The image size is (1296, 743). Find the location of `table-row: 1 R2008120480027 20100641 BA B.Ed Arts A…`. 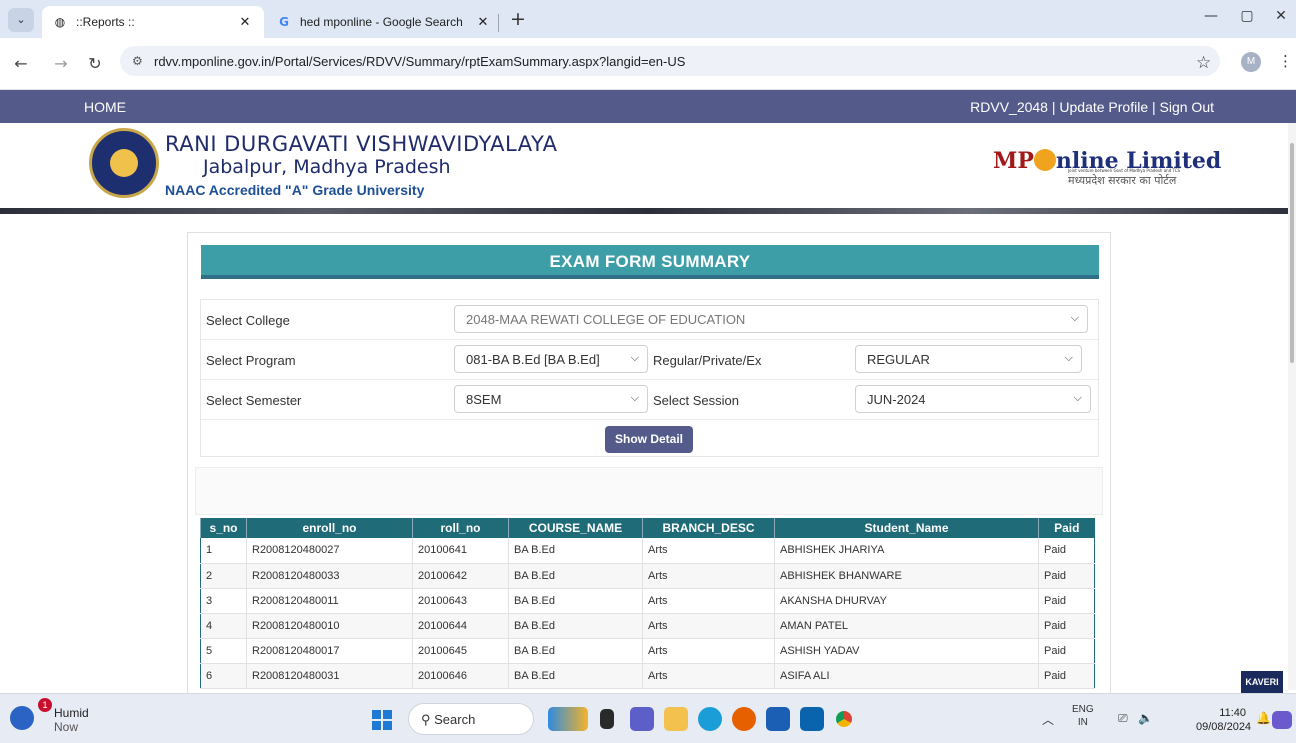

table-row: 1 R2008120480027 20100641 BA B.Ed Arts A… is located at coordinates (647, 551).